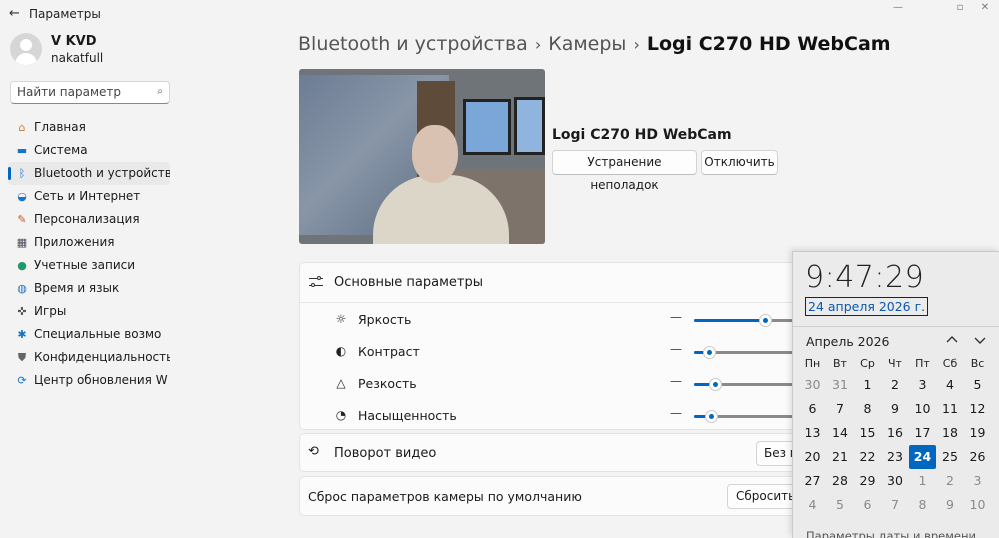 The image size is (999, 538). I want to click on sidebar-item-label: Главная, so click(60, 127).